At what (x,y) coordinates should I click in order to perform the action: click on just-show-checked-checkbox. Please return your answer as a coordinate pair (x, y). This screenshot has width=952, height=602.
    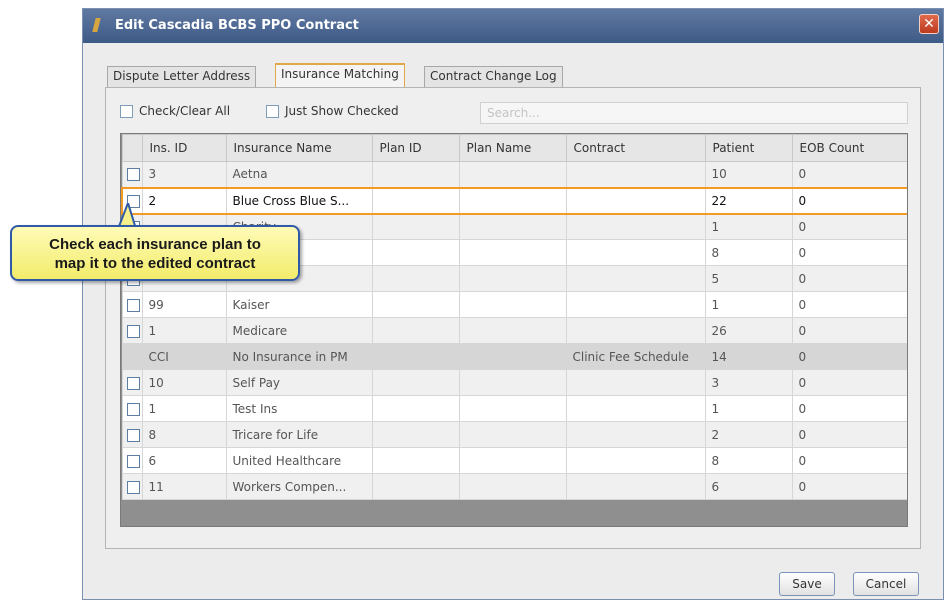
    Looking at the image, I should click on (272, 111).